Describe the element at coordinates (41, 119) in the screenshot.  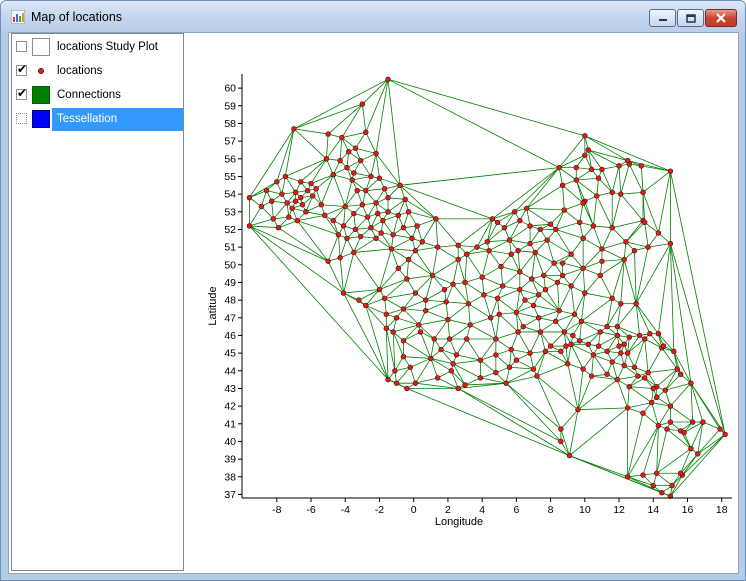
I see `blue-box-swatch-icon` at that location.